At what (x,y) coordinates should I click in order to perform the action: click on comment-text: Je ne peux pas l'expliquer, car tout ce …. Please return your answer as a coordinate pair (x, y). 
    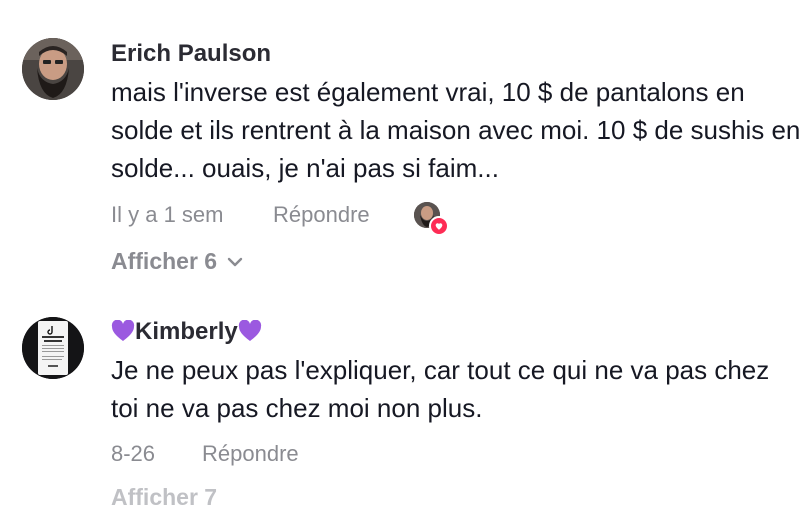
    Looking at the image, I should click on (440, 389).